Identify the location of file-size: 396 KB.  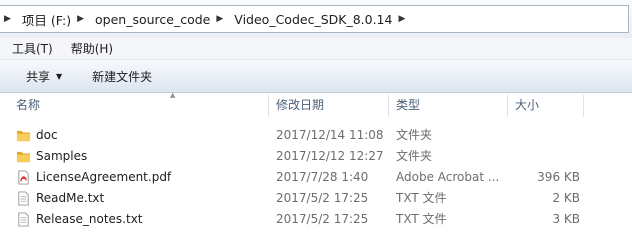
(558, 177).